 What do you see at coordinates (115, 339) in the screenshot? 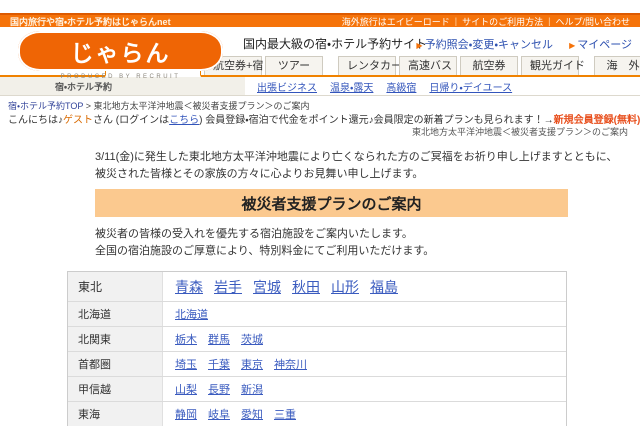
I see `region-label: 北関東` at bounding box center [115, 339].